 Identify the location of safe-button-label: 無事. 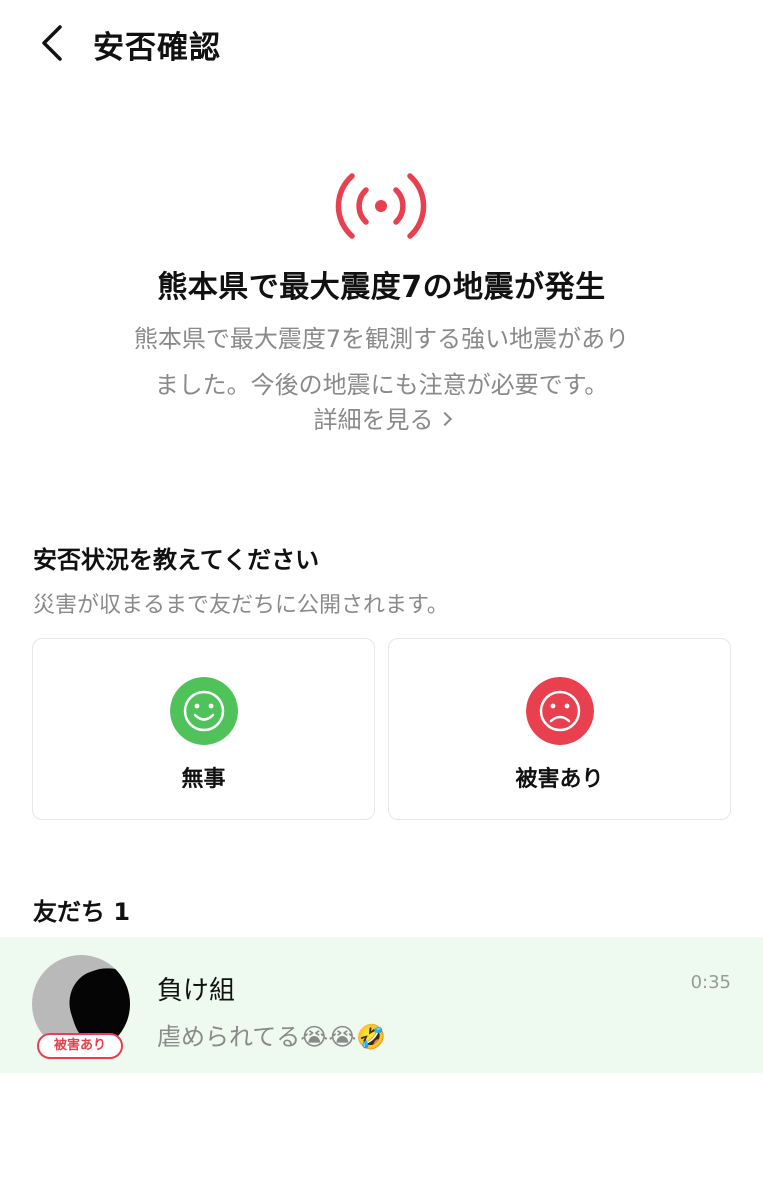
(203, 779).